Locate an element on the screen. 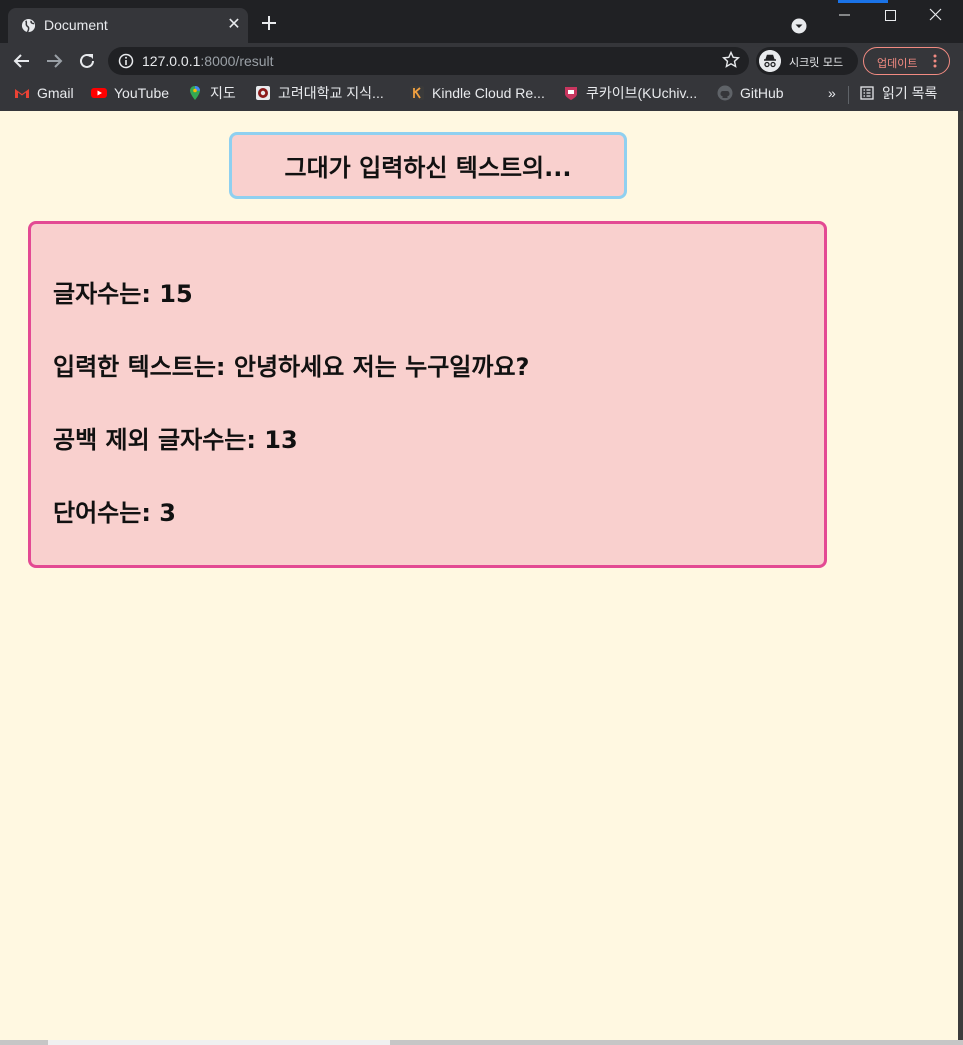 The width and height of the screenshot is (963, 1045). bookmark-maps: 지도 is located at coordinates (211, 93).